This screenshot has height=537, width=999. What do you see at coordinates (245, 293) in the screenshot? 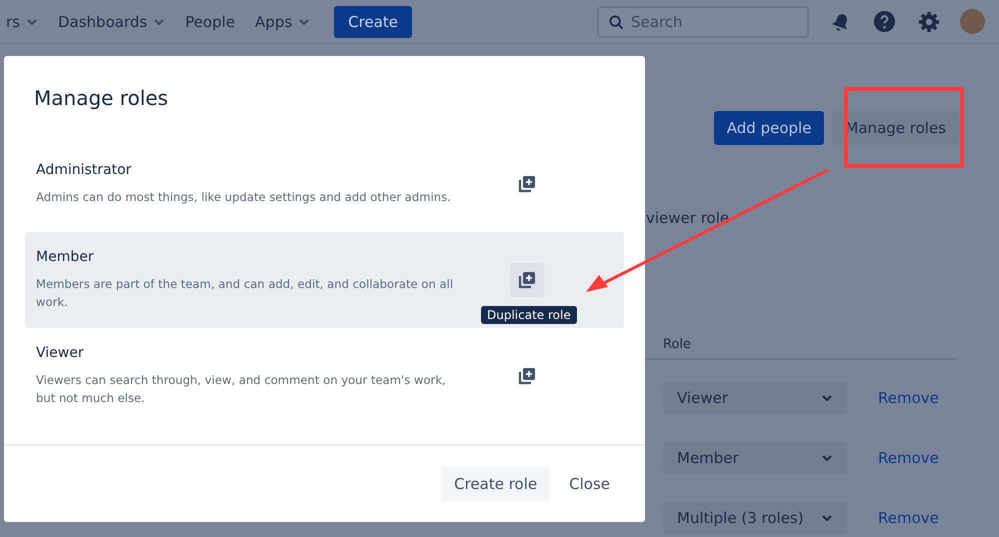
I see `role-description: Members are part of the team, and can add, edit, and collaborate on all work.` at bounding box center [245, 293].